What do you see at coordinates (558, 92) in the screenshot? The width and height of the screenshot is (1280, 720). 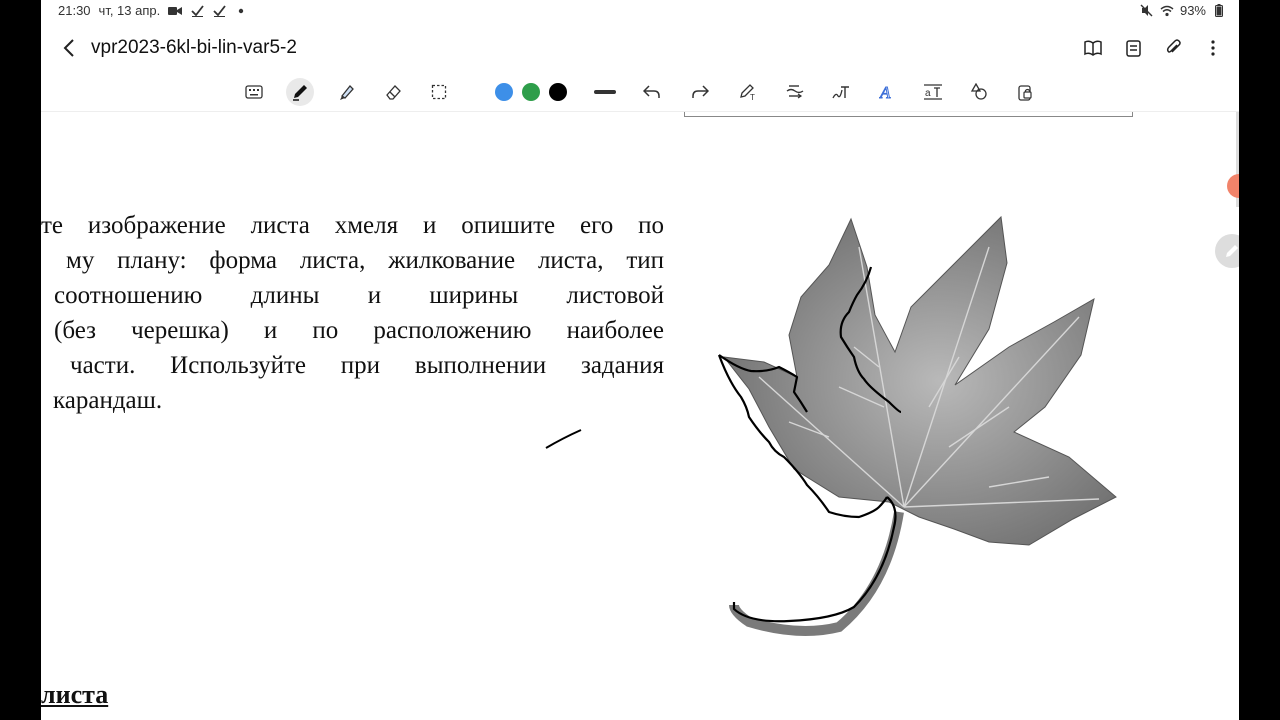 I see `color-swatch-black` at bounding box center [558, 92].